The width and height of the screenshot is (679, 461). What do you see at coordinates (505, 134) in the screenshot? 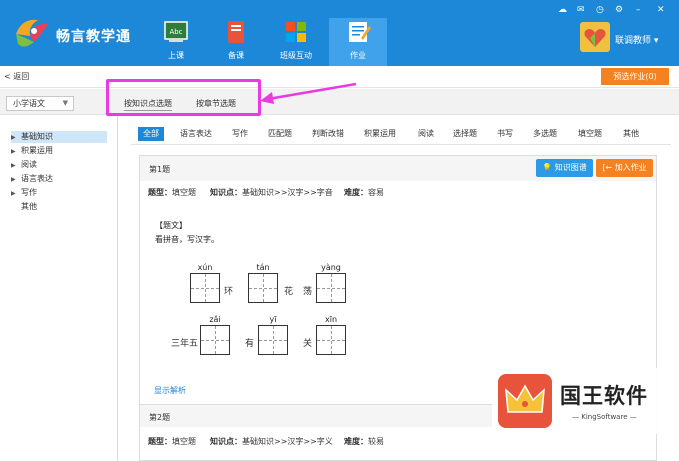
I see `filter-handwriting: 书写` at bounding box center [505, 134].